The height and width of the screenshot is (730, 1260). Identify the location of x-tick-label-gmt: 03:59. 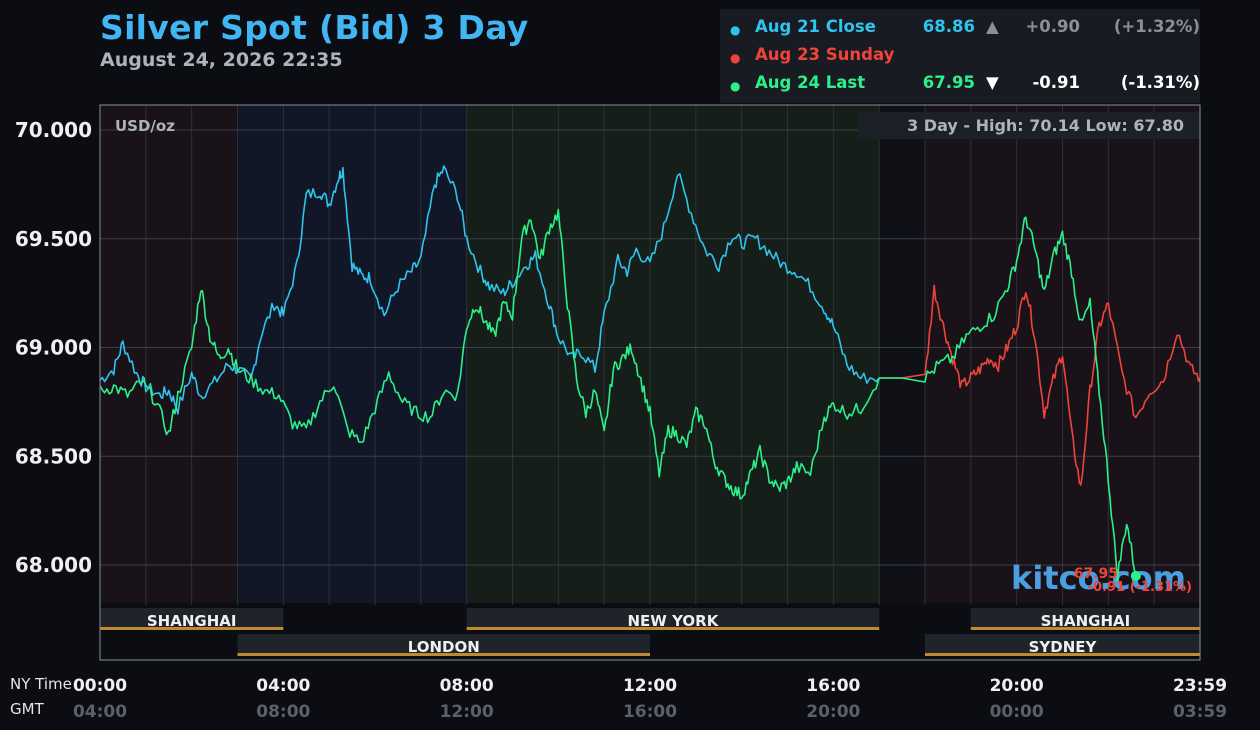
(1200, 712).